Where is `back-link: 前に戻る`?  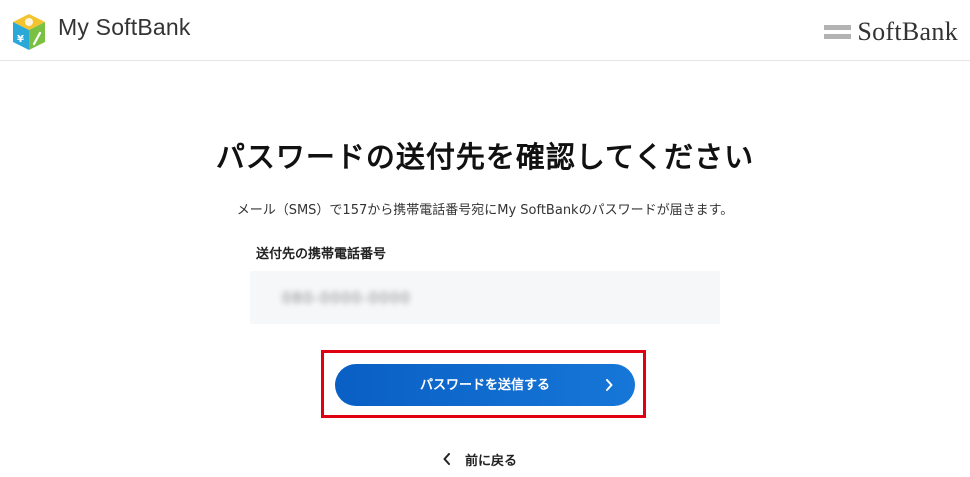
back-link: 前に戻る is located at coordinates (480, 459).